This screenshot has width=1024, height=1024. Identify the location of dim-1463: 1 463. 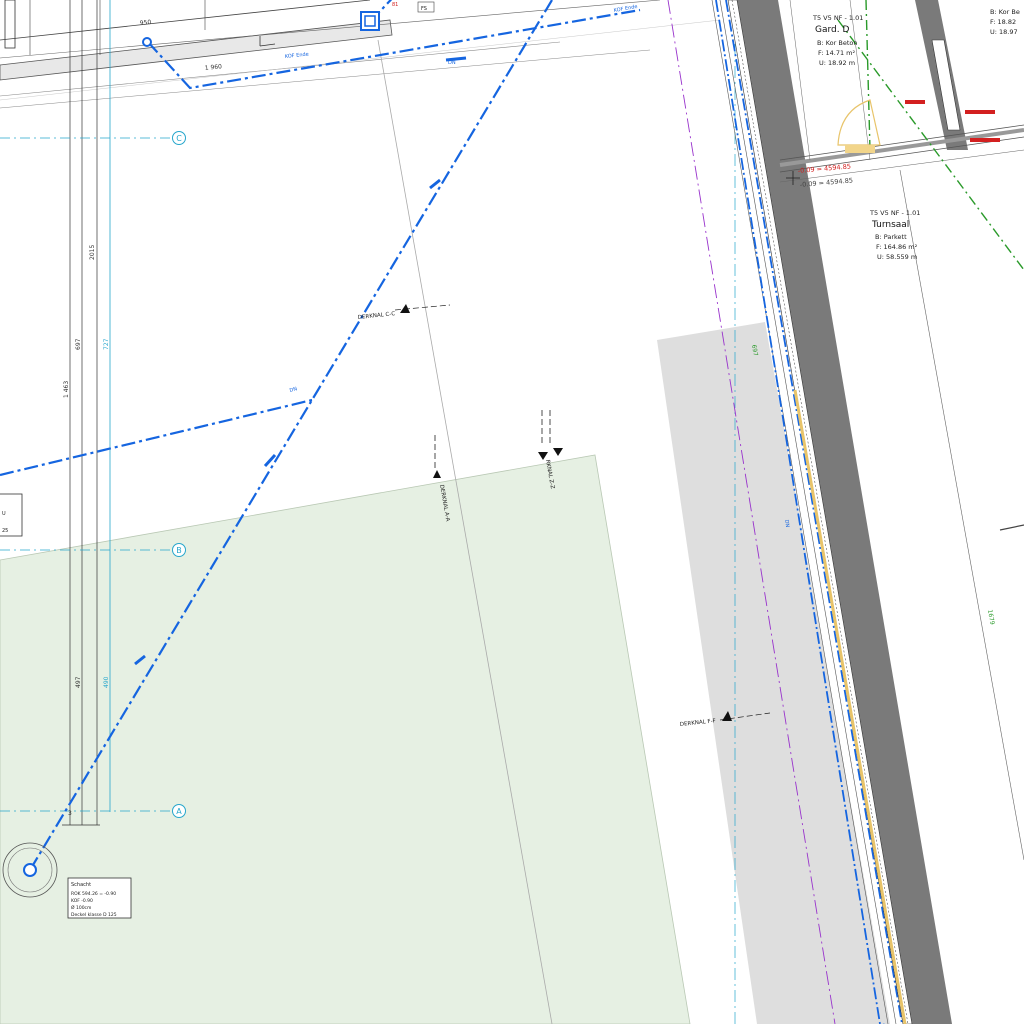
(66, 389).